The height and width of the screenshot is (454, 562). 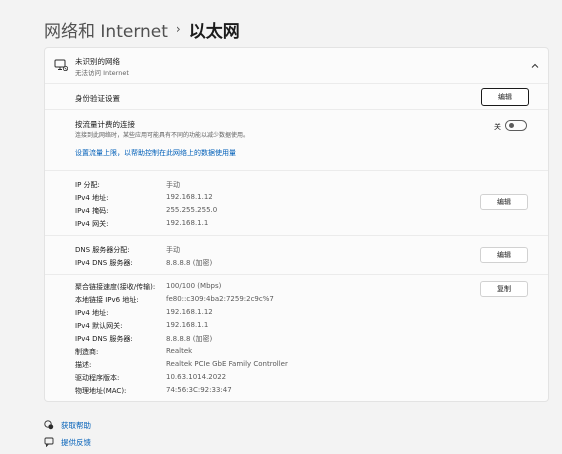 What do you see at coordinates (505, 97) in the screenshot?
I see `auth-edit-button: 编辑` at bounding box center [505, 97].